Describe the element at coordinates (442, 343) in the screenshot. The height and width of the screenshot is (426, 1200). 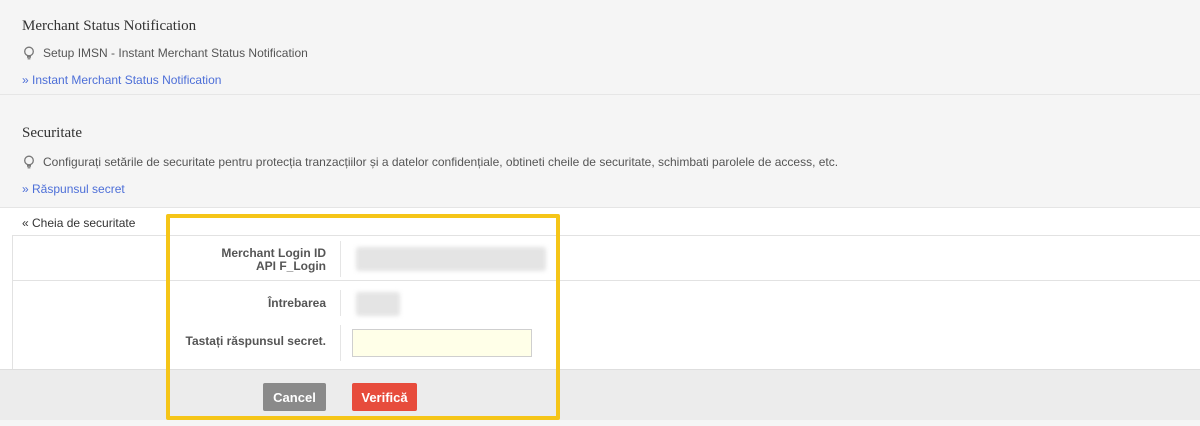
I see `secret-answer-input` at that location.